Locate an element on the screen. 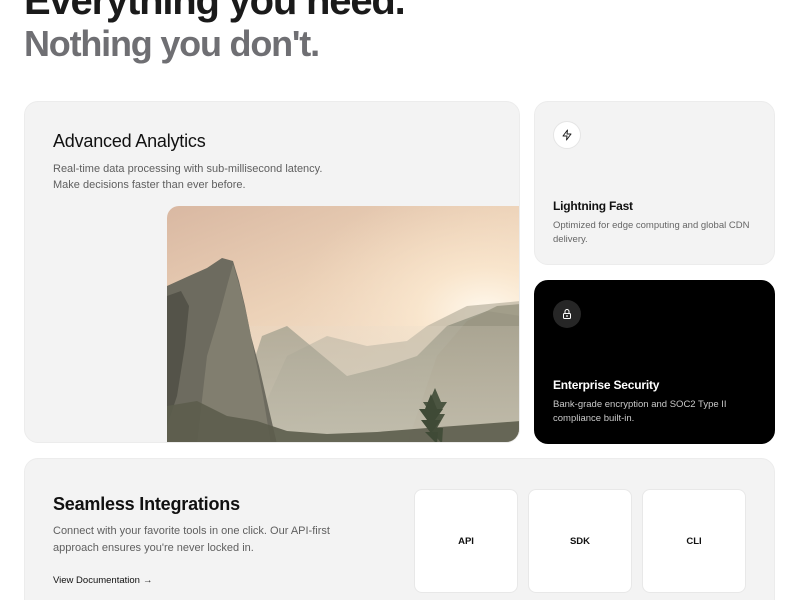  integrations-title: Seamless Integrations is located at coordinates (146, 504).